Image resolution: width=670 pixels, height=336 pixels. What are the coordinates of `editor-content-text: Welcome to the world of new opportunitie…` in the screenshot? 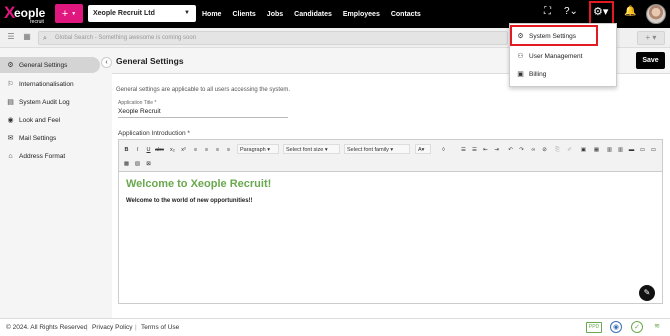 It's located at (189, 201).